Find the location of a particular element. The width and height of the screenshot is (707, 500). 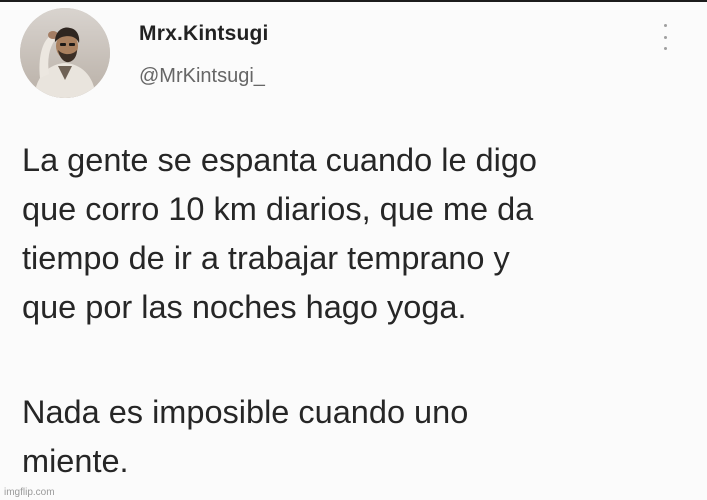

more-vertical-icon is located at coordinates (665, 37).